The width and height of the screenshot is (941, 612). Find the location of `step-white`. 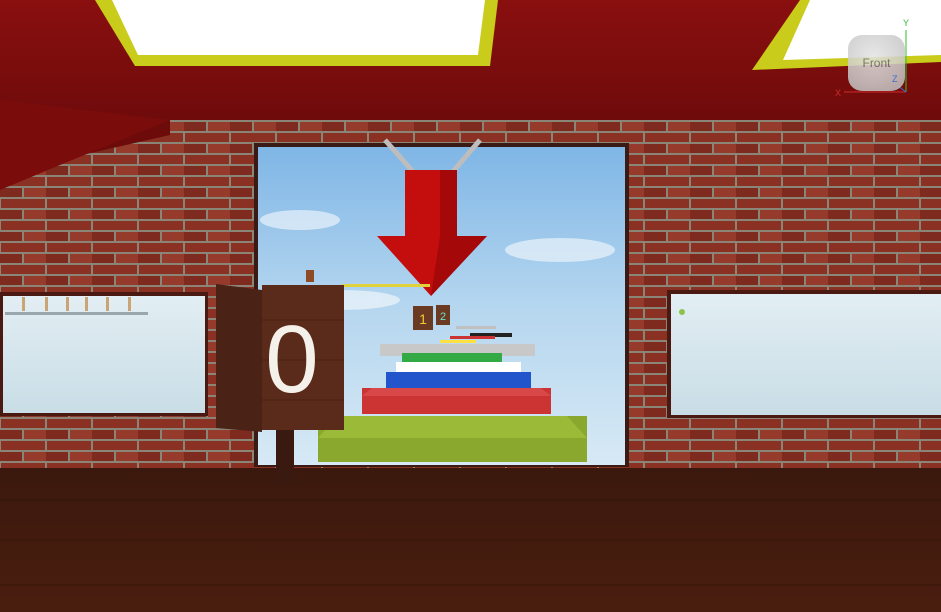

step-white is located at coordinates (458, 367).